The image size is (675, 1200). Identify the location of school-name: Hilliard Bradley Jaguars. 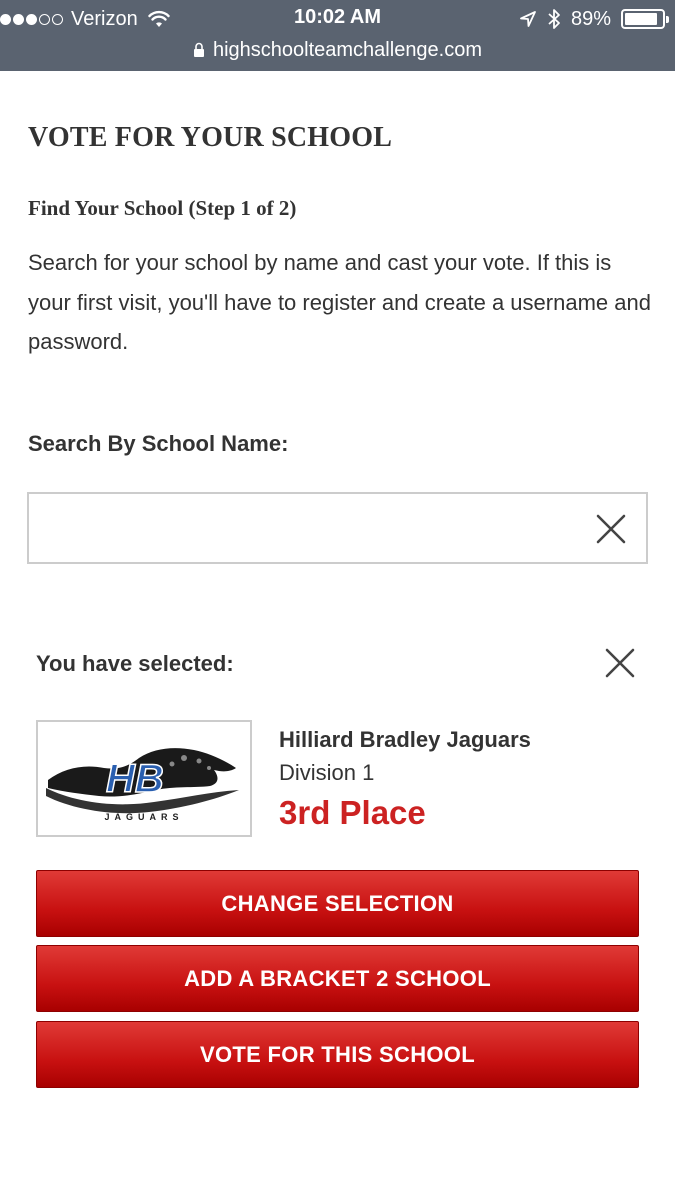
(405, 739).